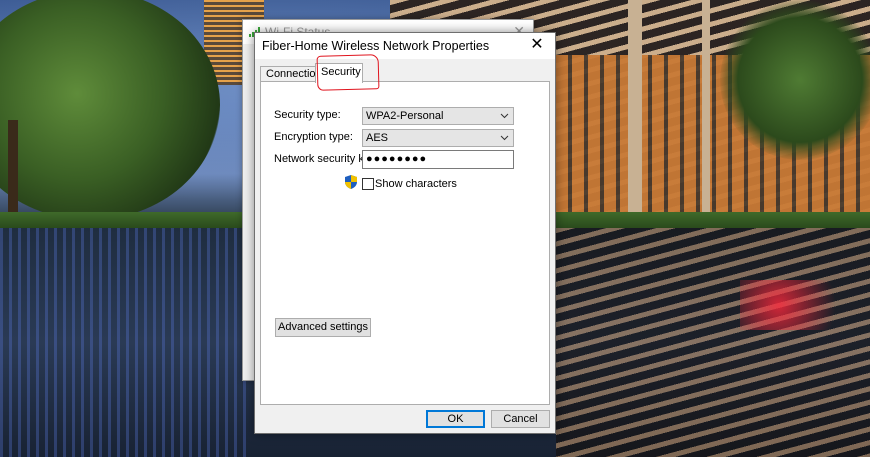  Describe the element at coordinates (291, 74) in the screenshot. I see `tab-connection: Connection` at that location.